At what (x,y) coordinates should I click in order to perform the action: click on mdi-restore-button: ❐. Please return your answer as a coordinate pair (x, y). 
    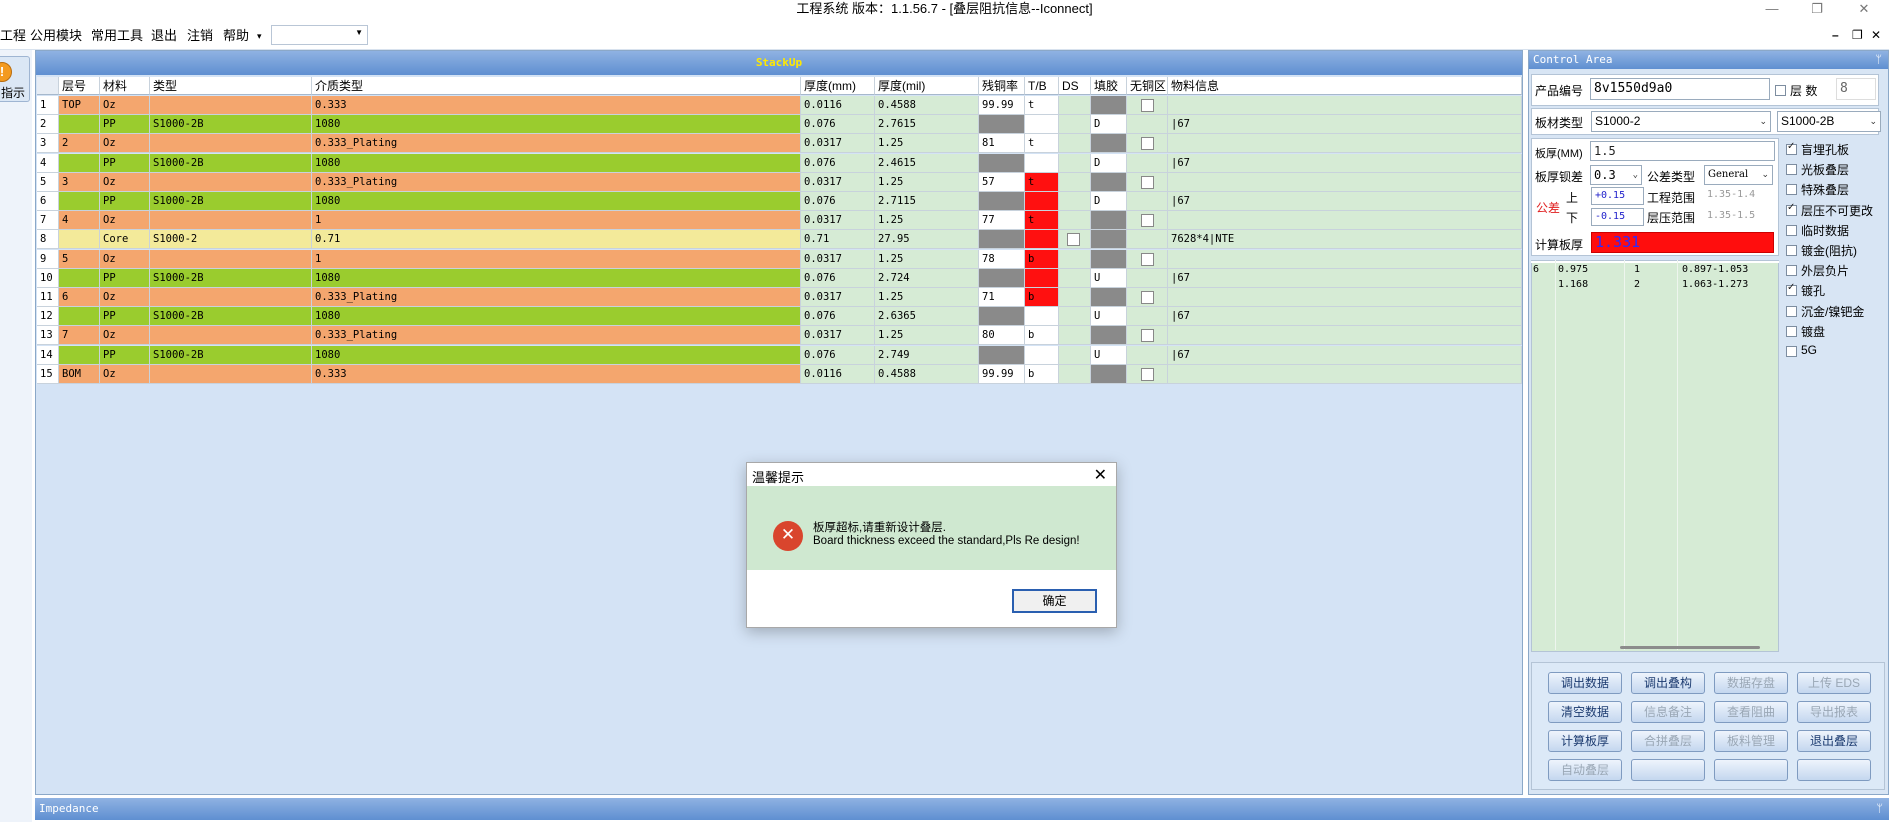
    Looking at the image, I should click on (1857, 35).